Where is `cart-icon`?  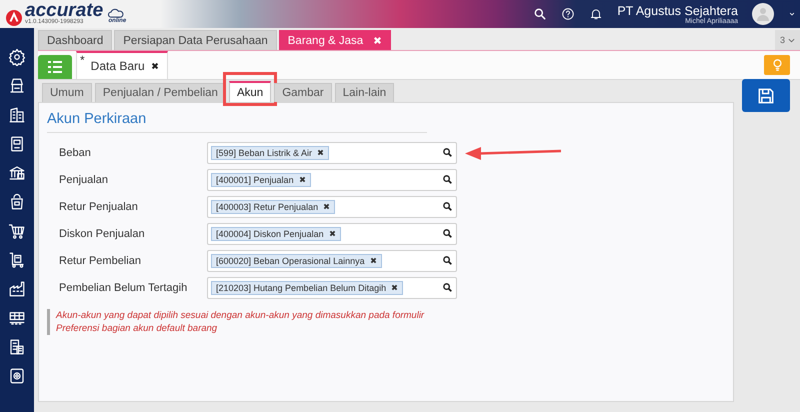 cart-icon is located at coordinates (17, 231).